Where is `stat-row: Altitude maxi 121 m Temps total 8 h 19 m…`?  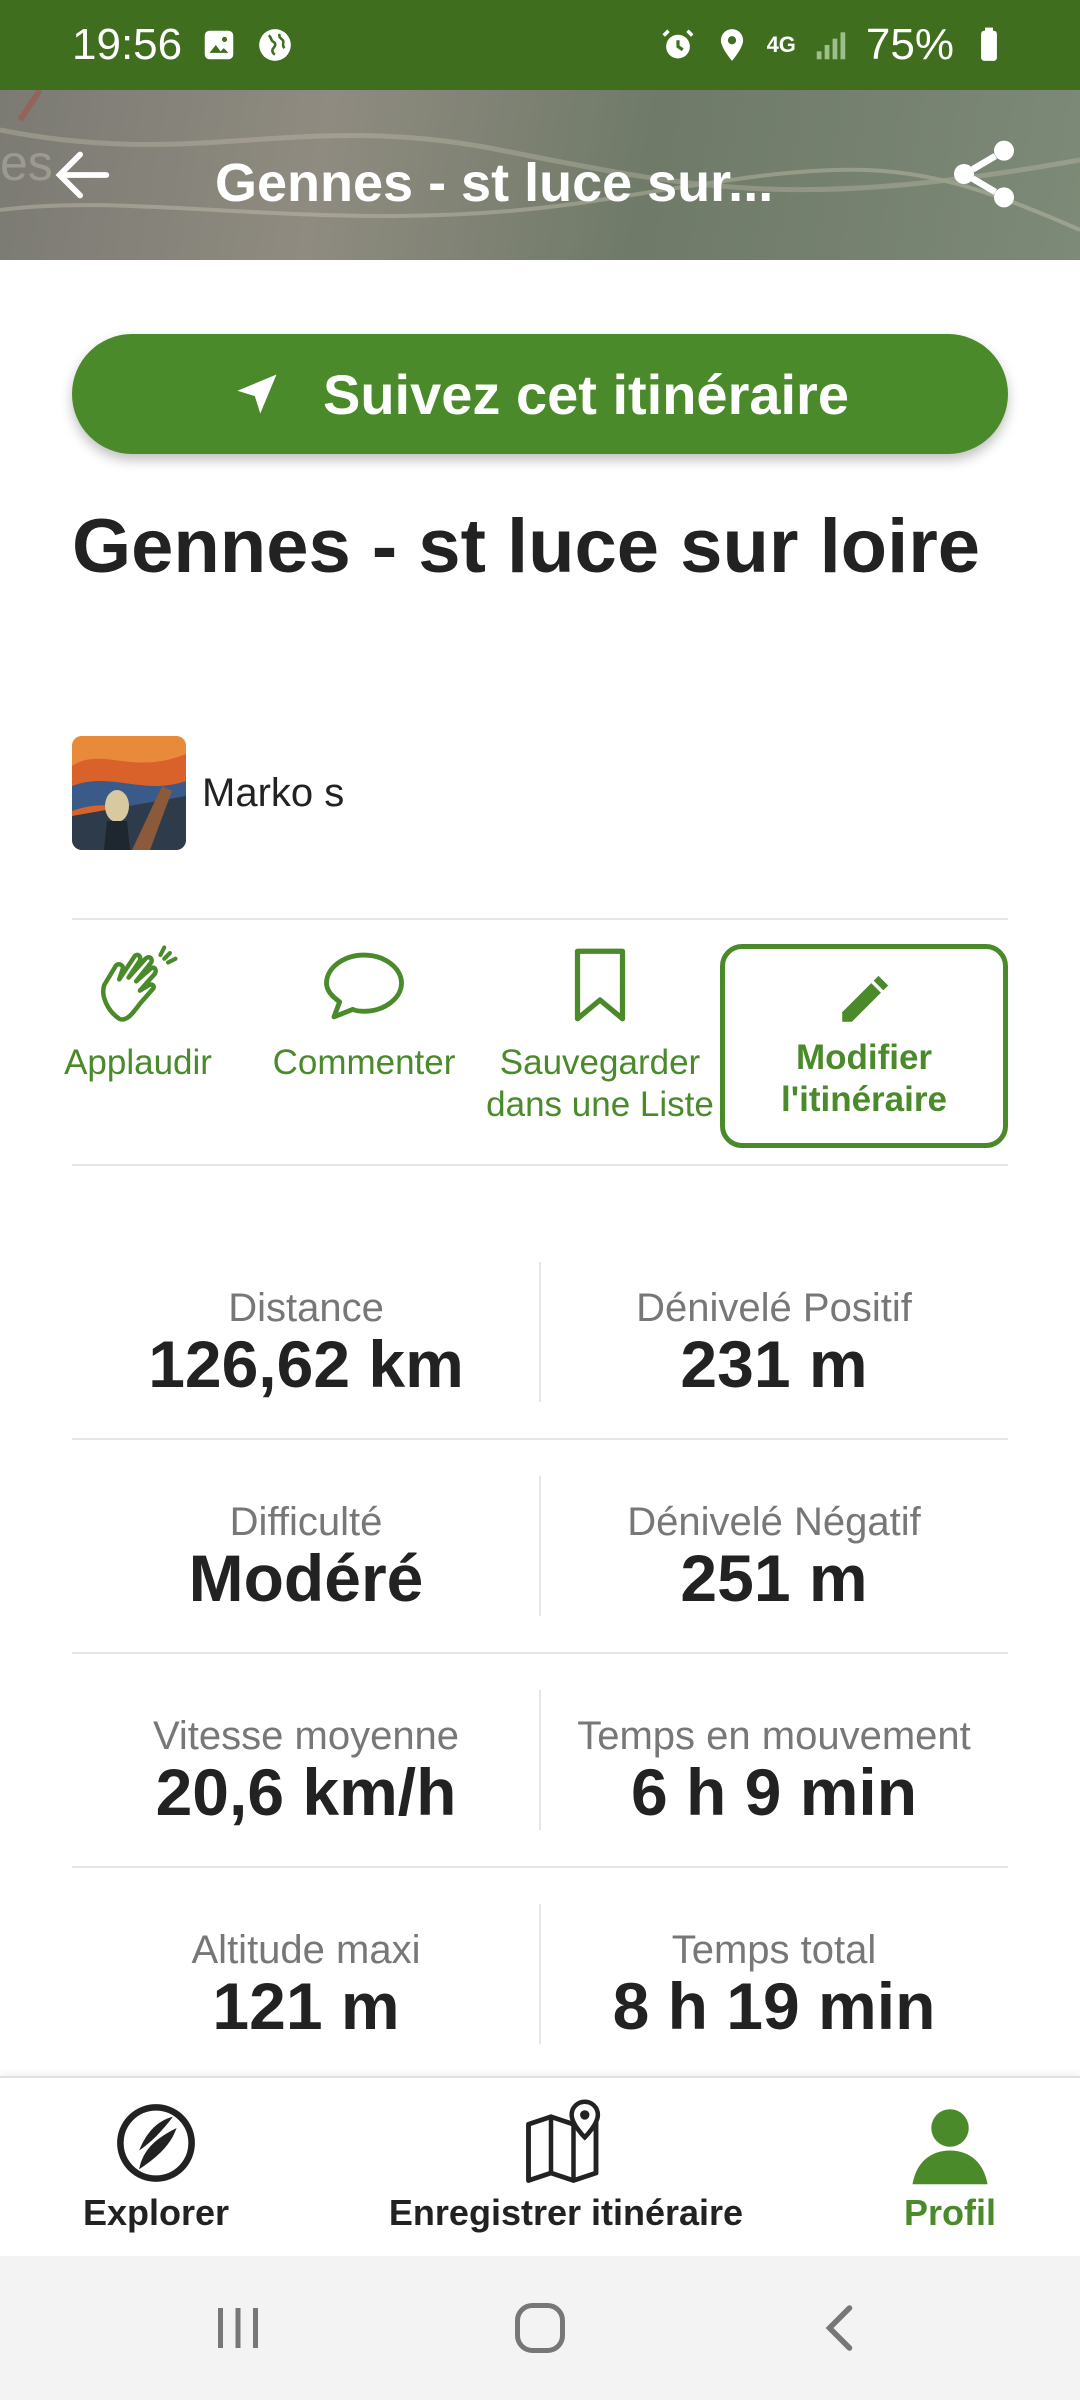
stat-row: Altitude maxi 121 m Temps total 8 h 19 m… is located at coordinates (540, 1975).